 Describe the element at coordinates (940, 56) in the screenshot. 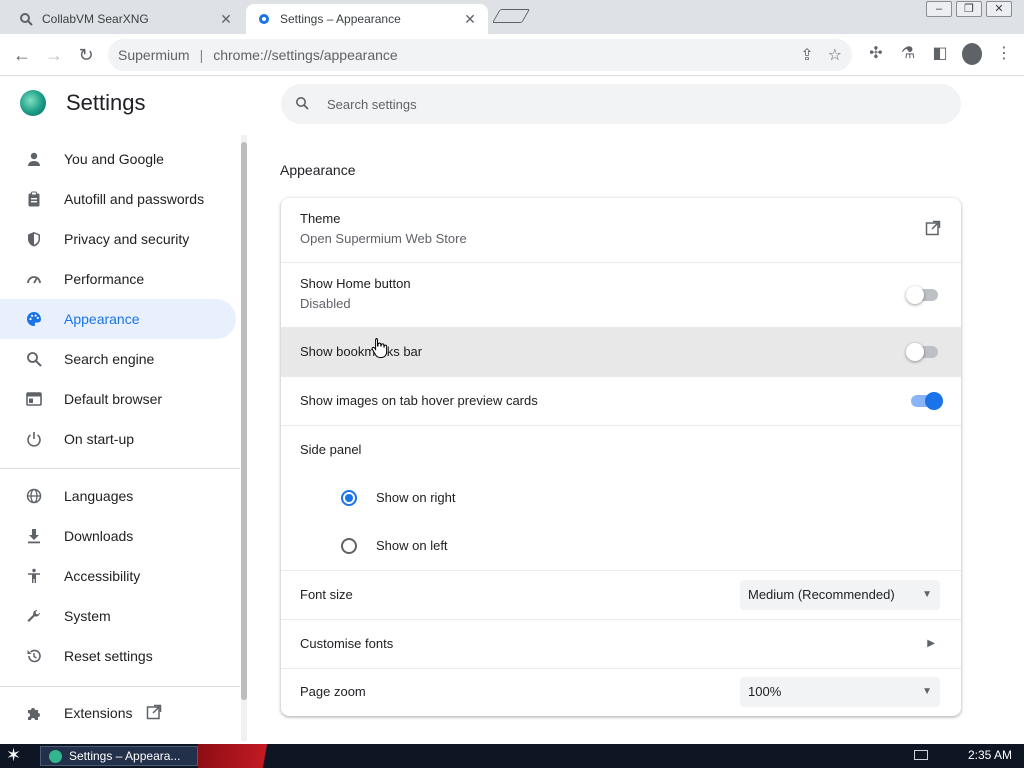

I see `side-panel-icon: ◧` at that location.